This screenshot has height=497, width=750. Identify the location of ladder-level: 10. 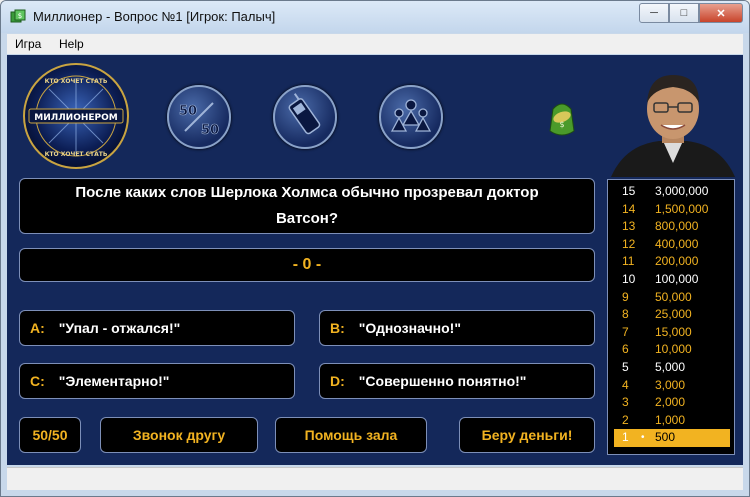
(629, 279).